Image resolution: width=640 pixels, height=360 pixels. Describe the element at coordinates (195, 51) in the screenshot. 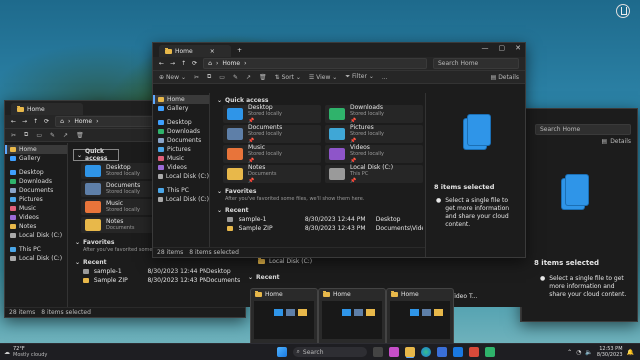

I see `tab-home: Home ×` at that location.